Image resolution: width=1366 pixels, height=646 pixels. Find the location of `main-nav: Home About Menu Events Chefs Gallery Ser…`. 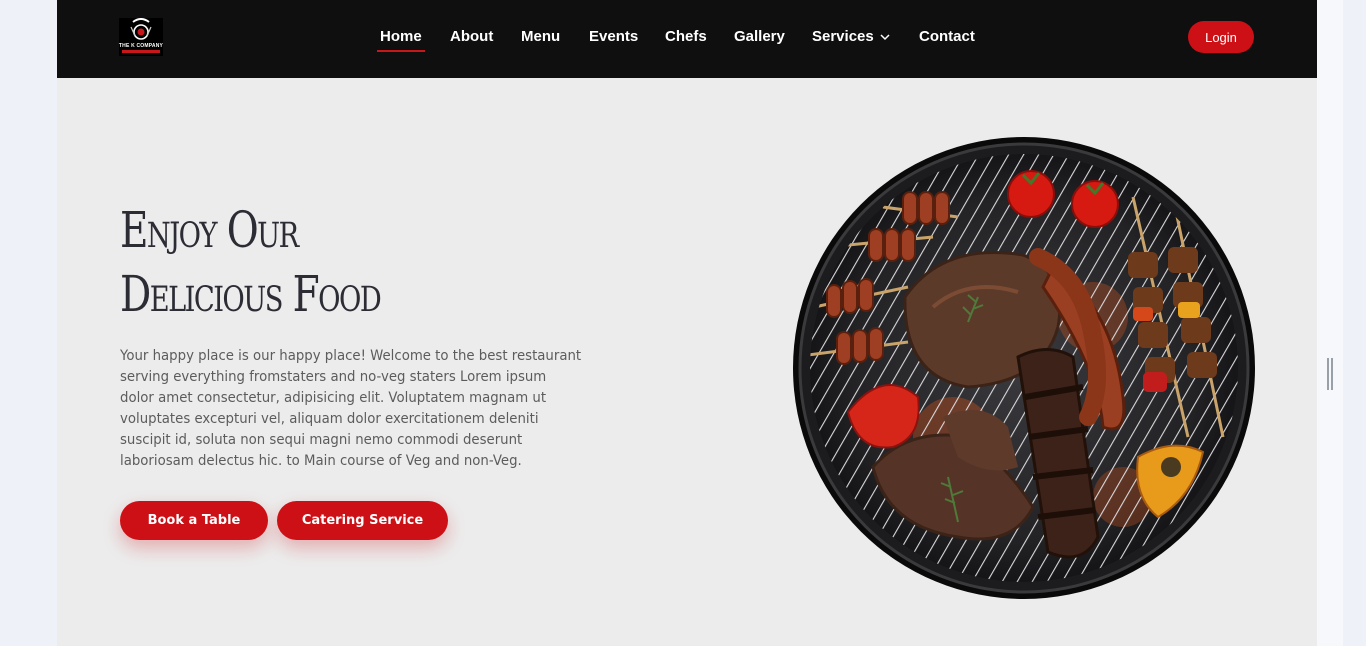

main-nav: Home About Menu Events Chefs Gallery Ser… is located at coordinates (687, 39).